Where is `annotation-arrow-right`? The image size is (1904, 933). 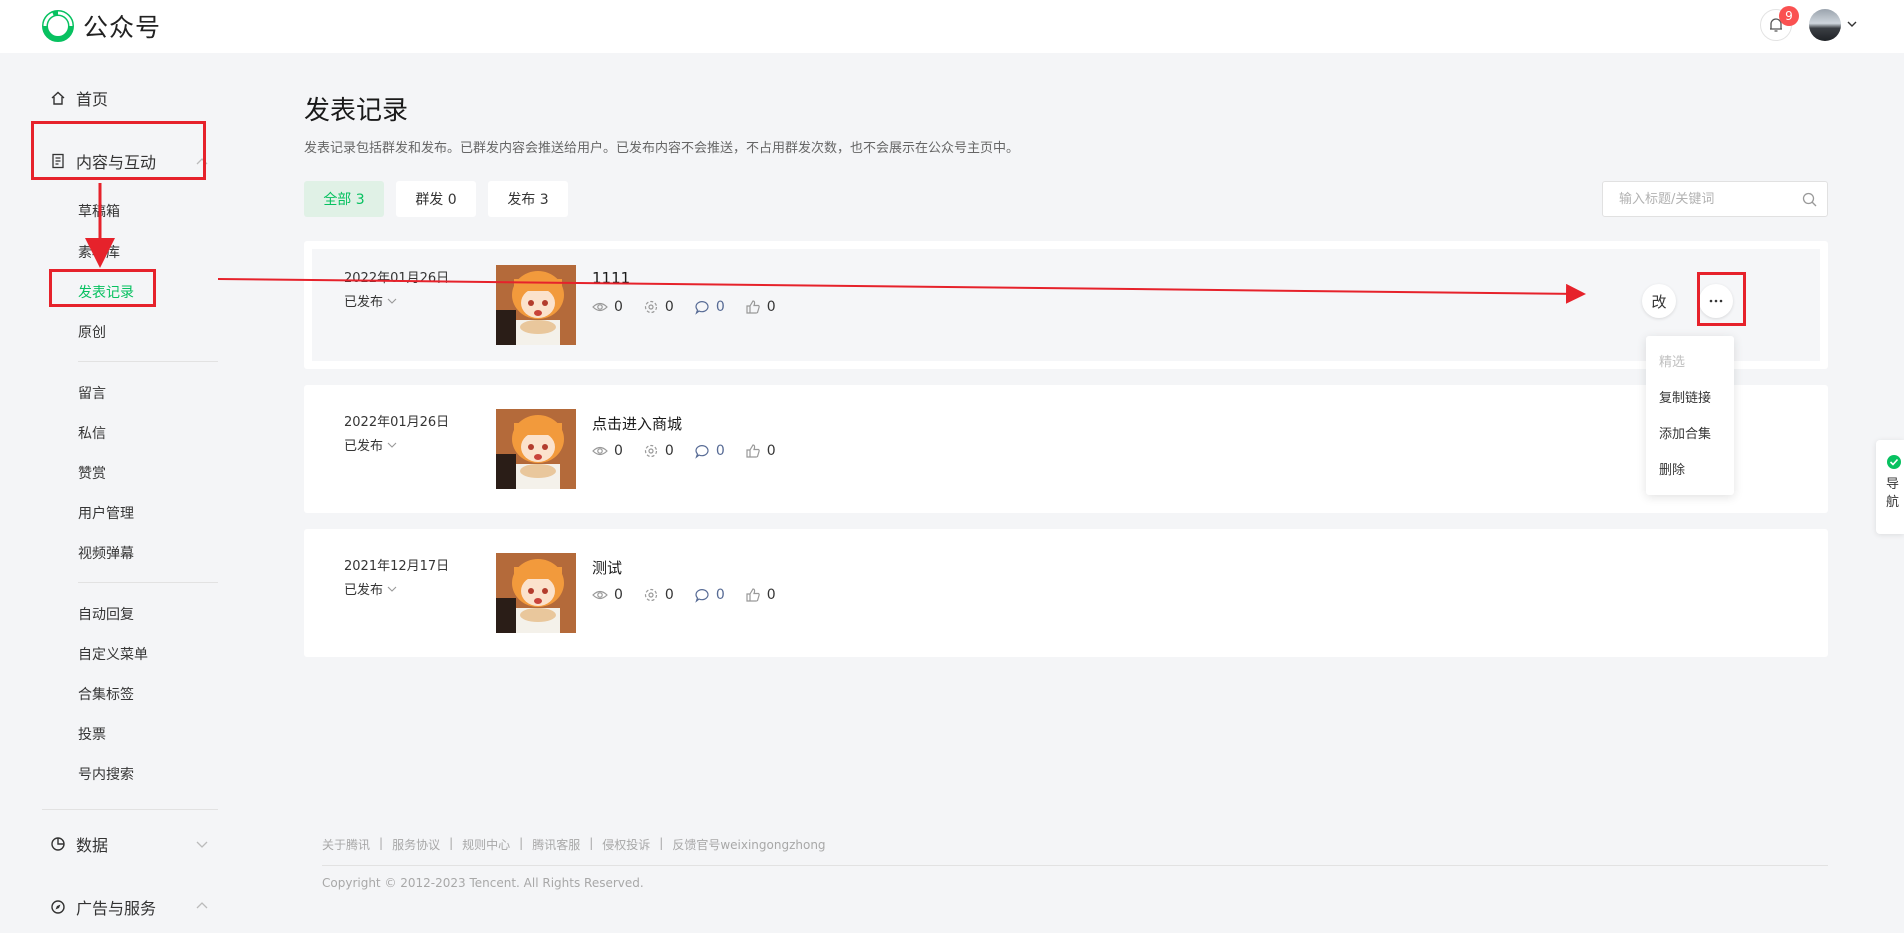 annotation-arrow-right is located at coordinates (901, 291).